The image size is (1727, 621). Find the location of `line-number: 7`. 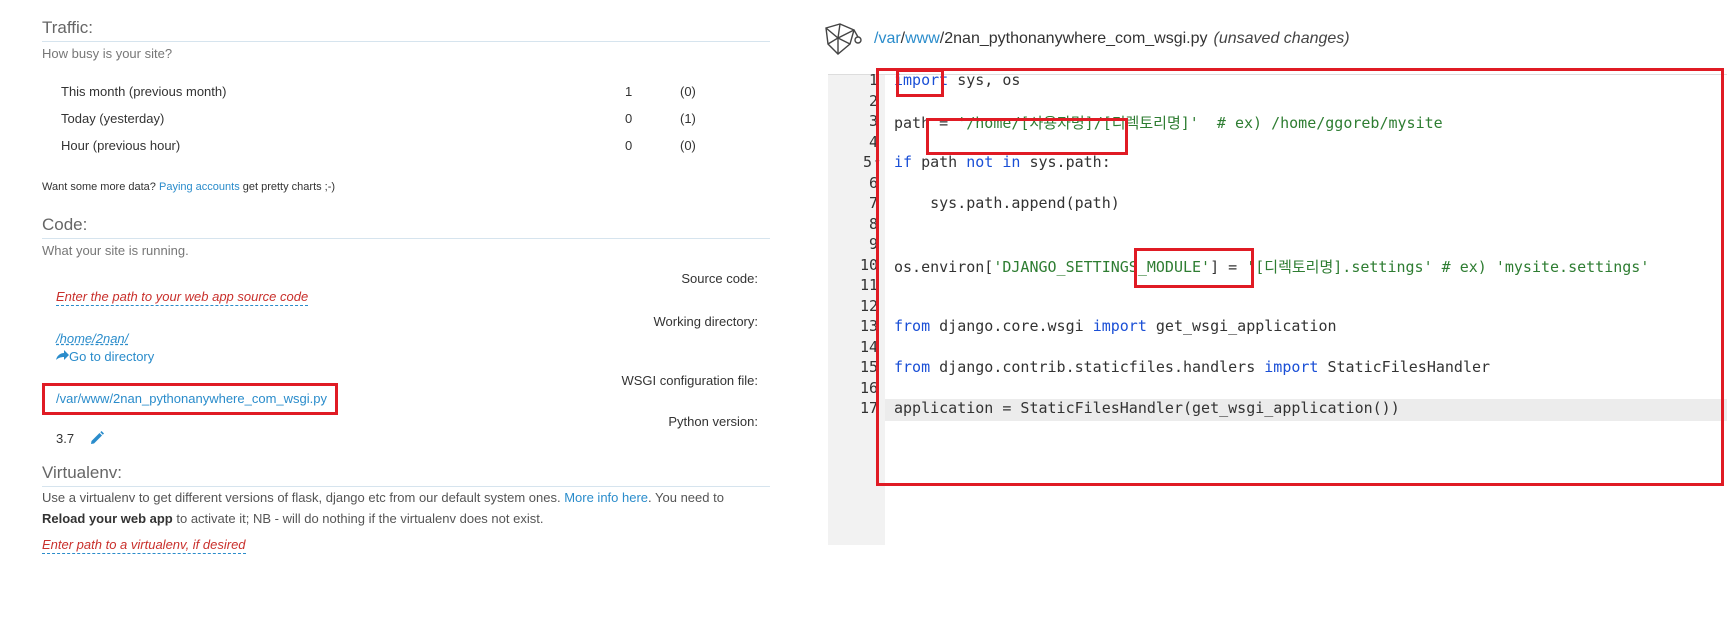

line-number: 7 is located at coordinates (873, 203).